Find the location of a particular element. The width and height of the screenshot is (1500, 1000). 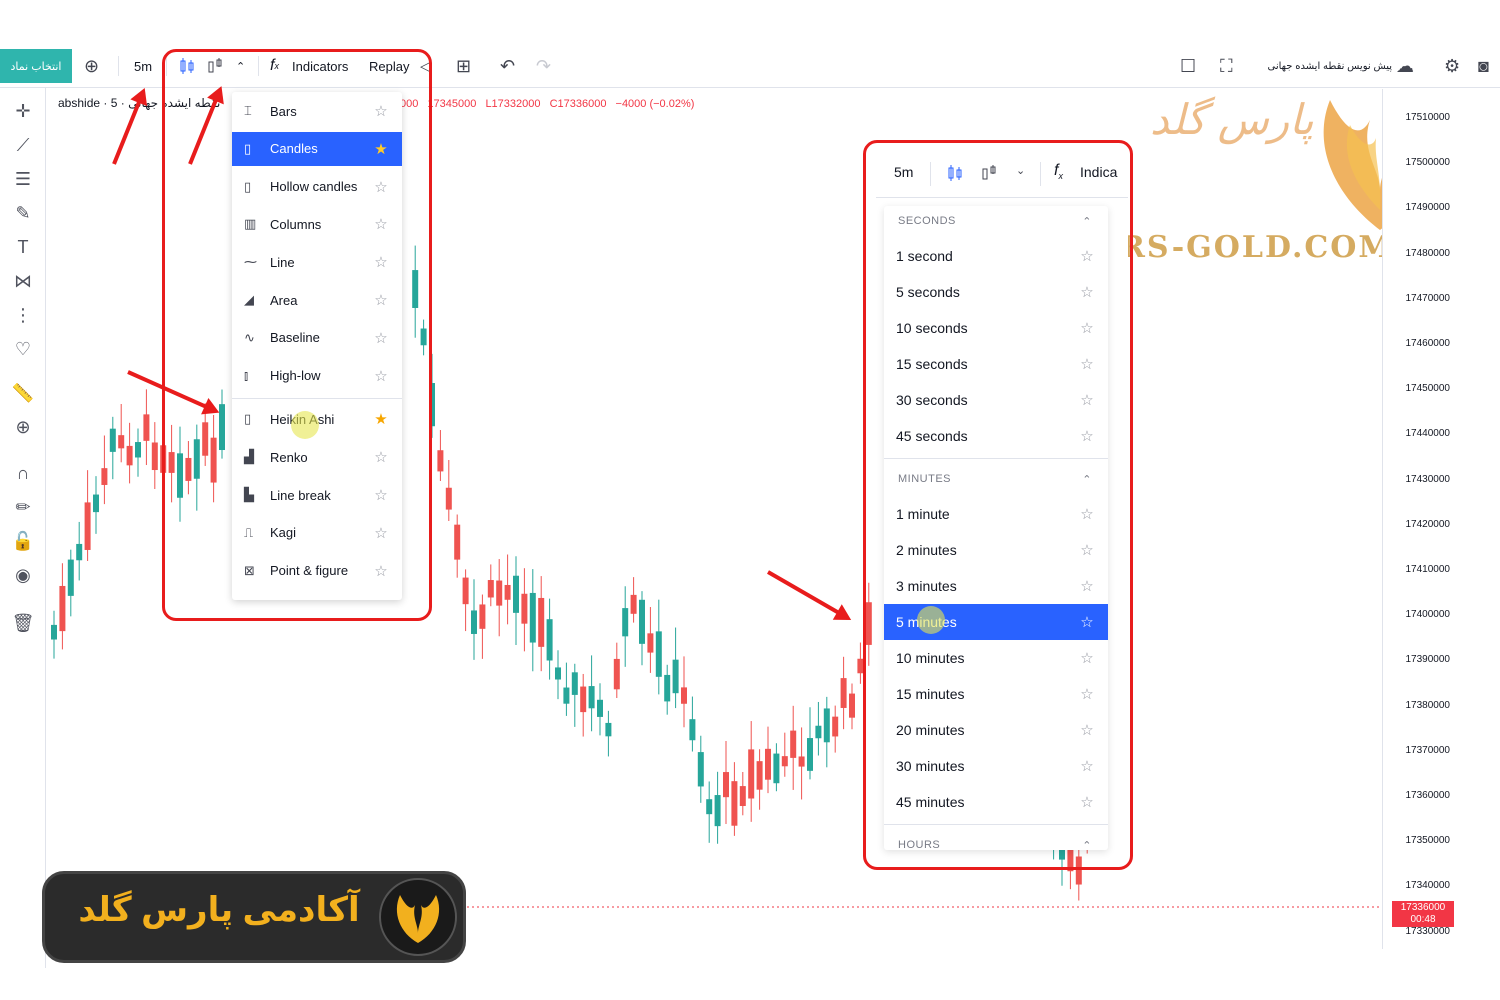

add-symbol-icon: ⊕ is located at coordinates (91, 66).